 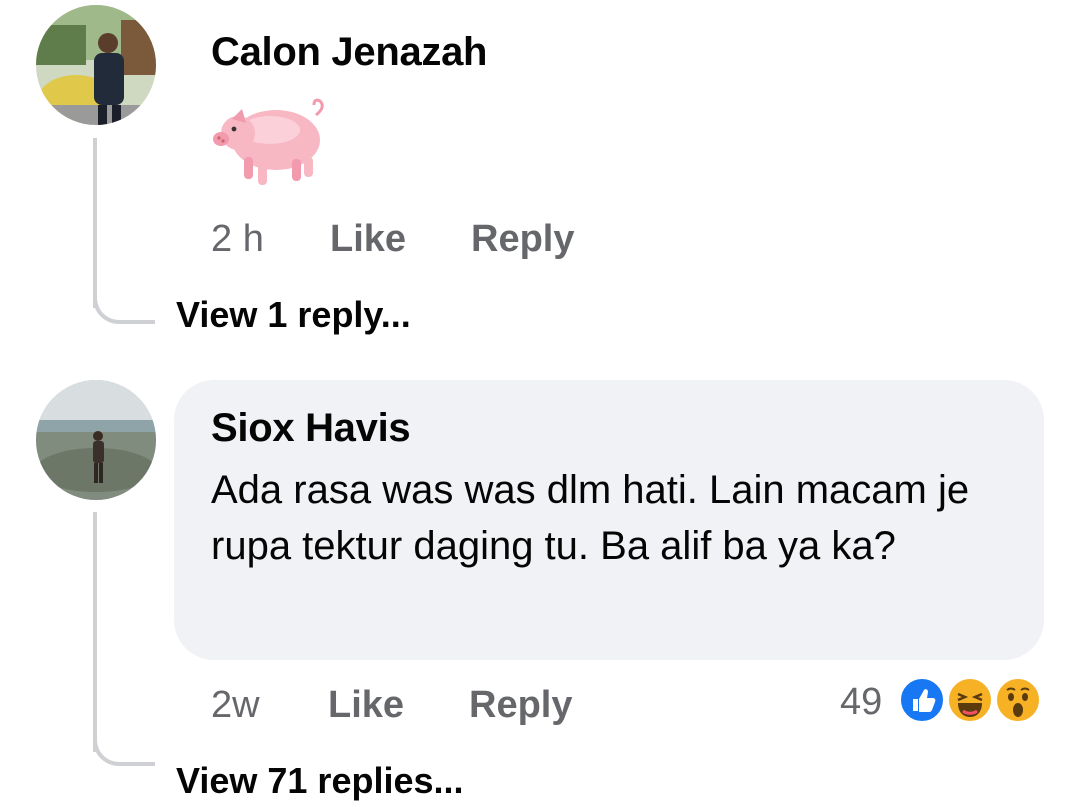 I want to click on avatar-siox-havis, so click(x=96, y=440).